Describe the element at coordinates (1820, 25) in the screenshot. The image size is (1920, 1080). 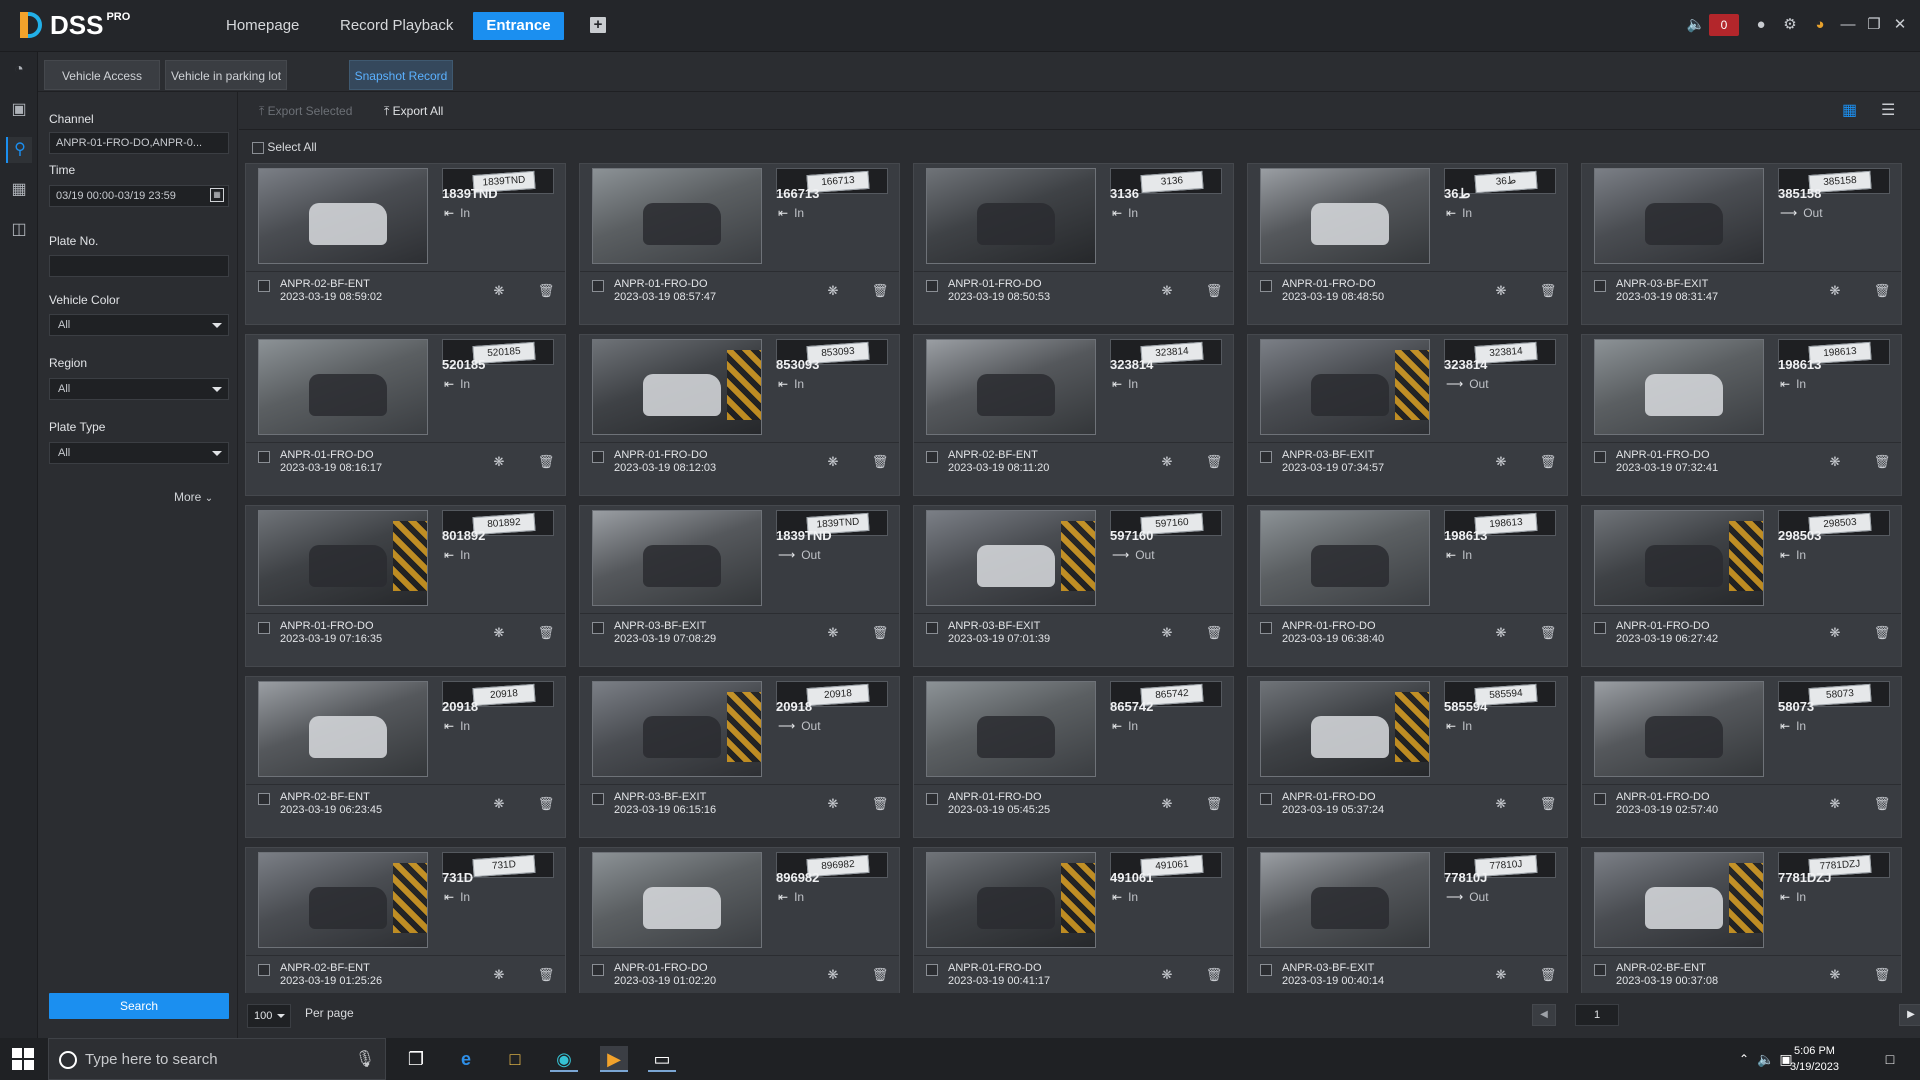
I see `performance-gauge-icon: ◕` at that location.